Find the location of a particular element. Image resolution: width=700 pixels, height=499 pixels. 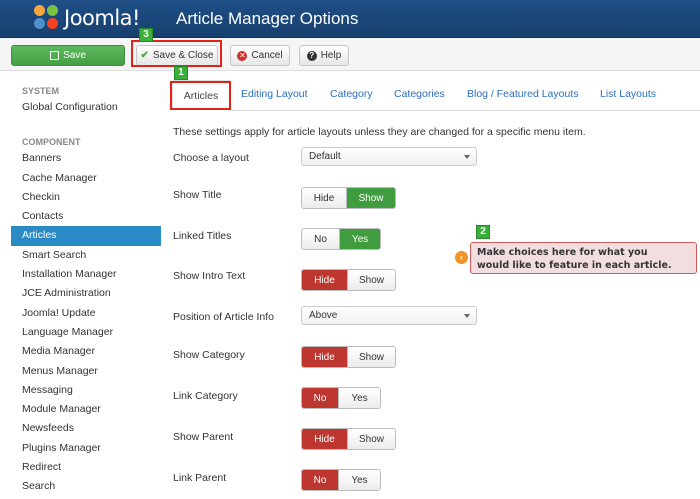

show-parent-show-option: Show is located at coordinates (371, 439).